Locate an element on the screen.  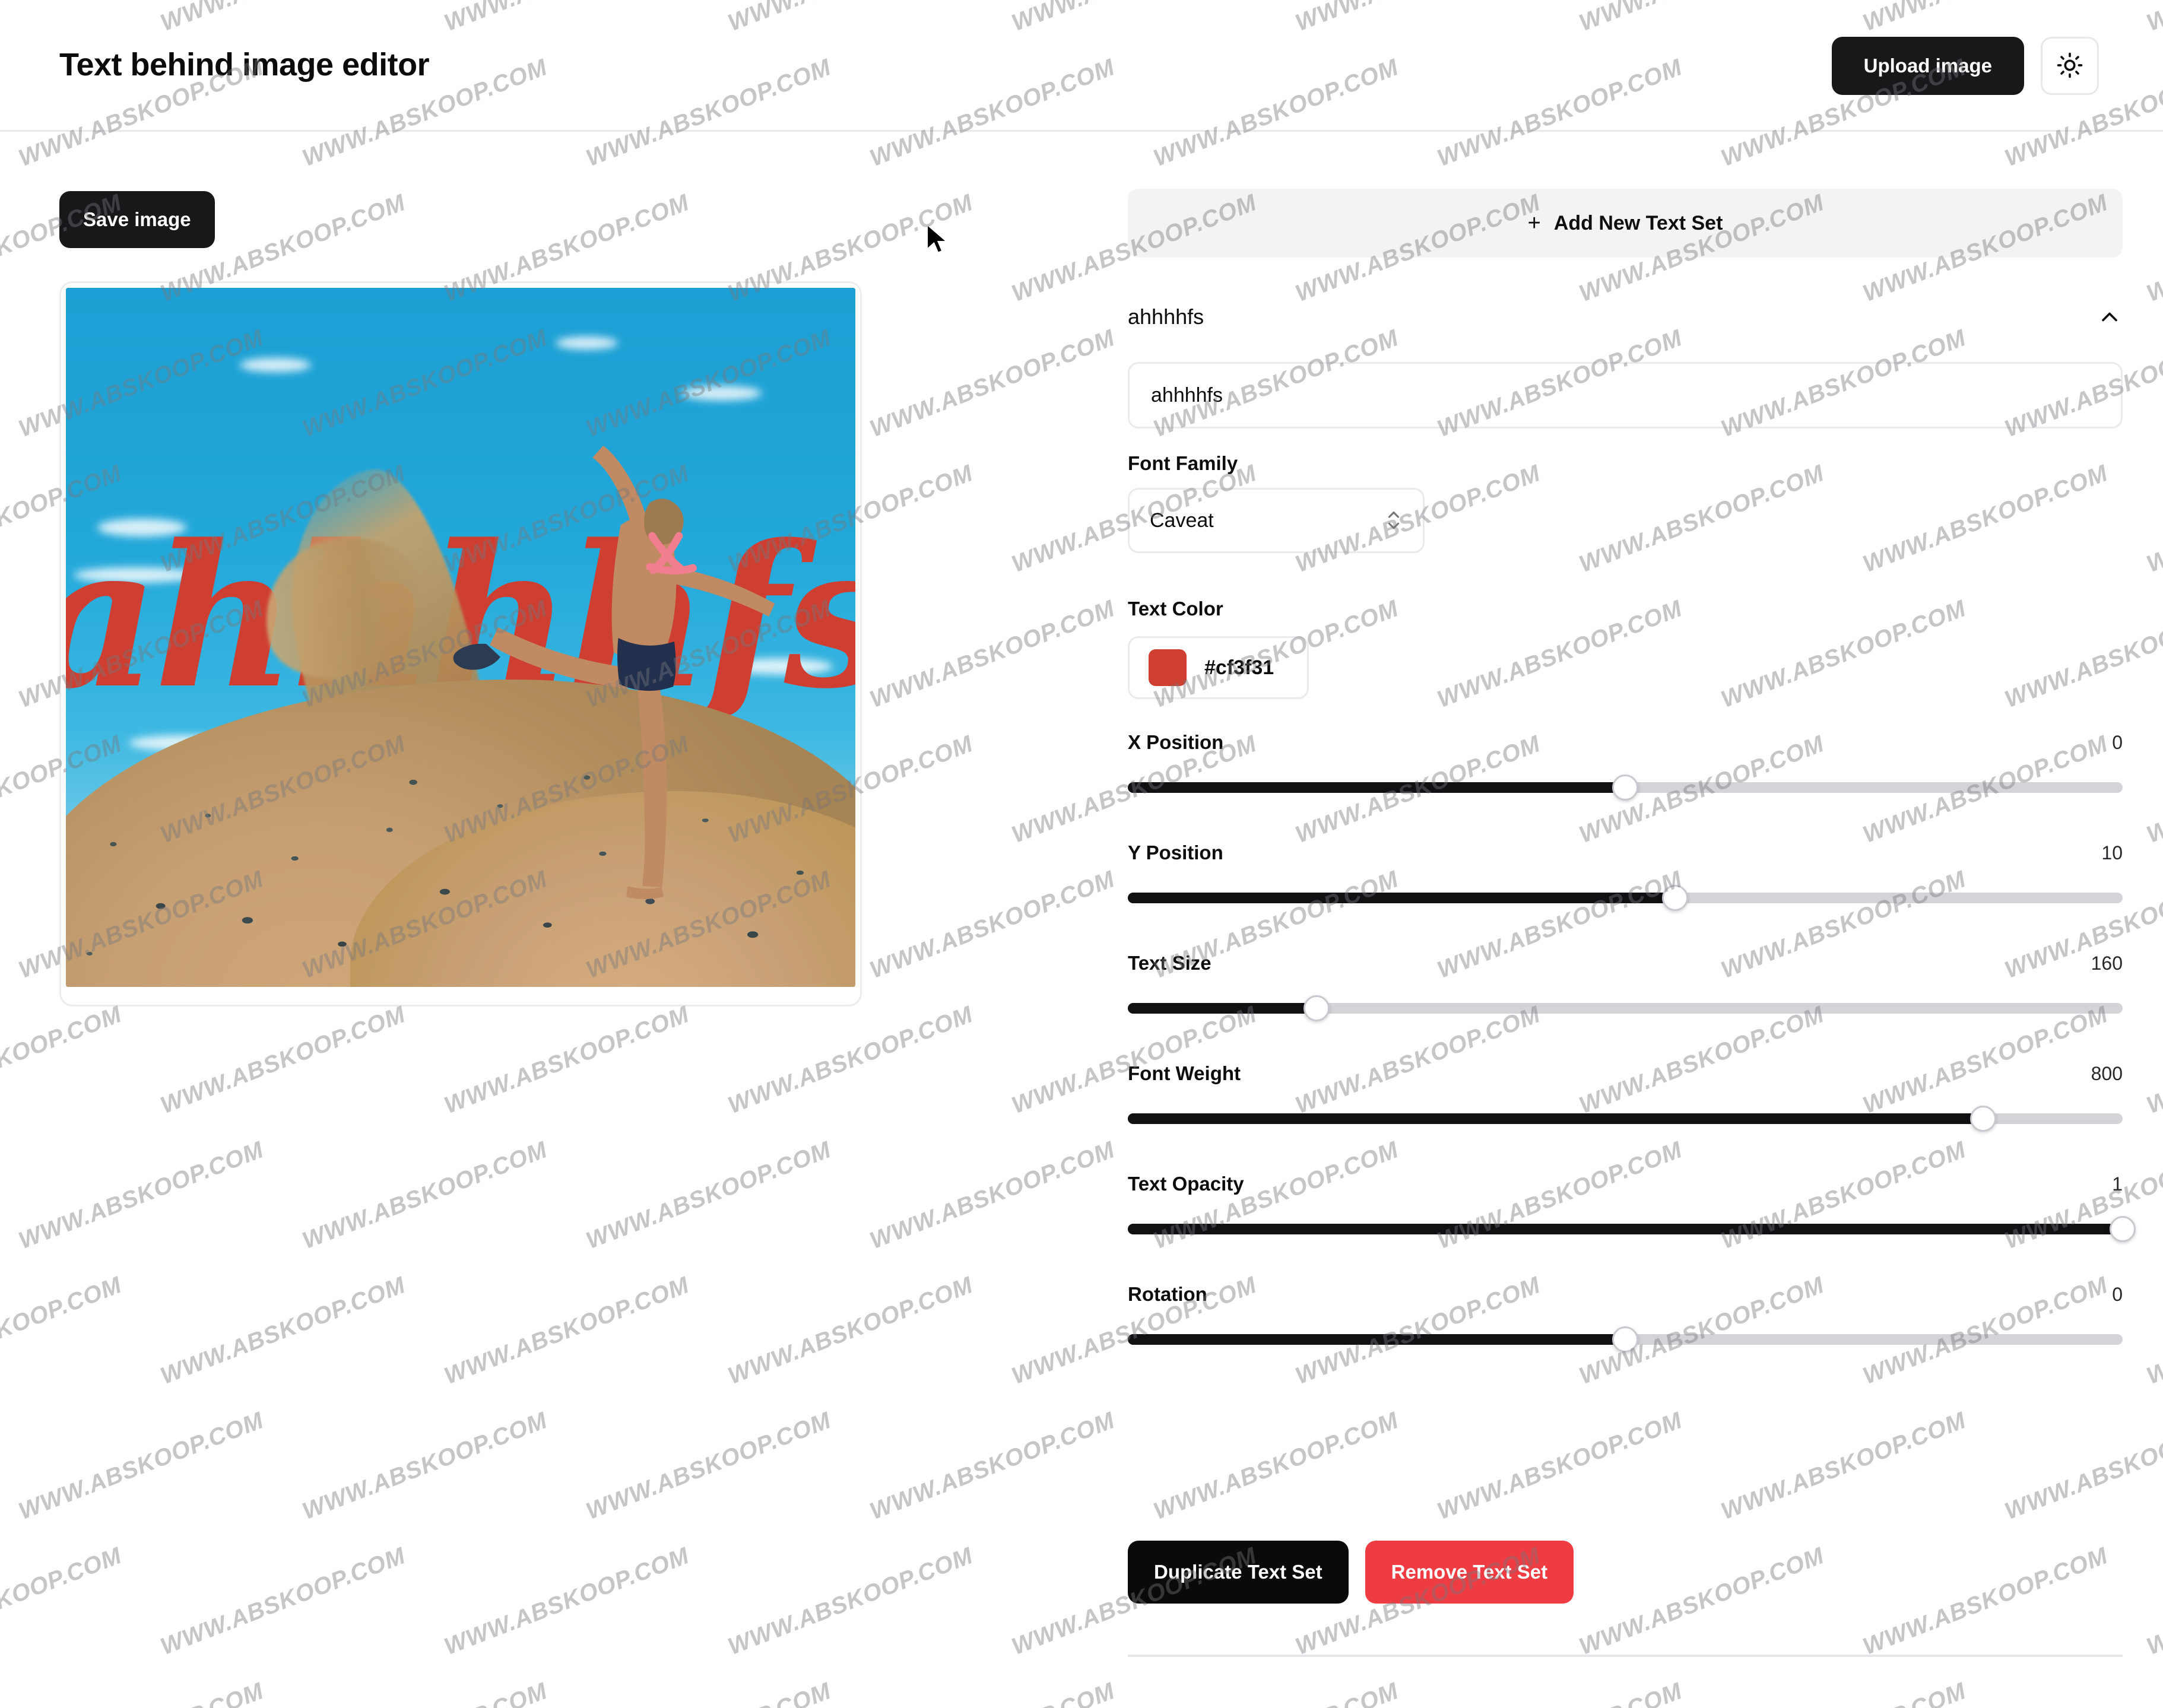
header-actions: Upload image is located at coordinates (1965, 66).